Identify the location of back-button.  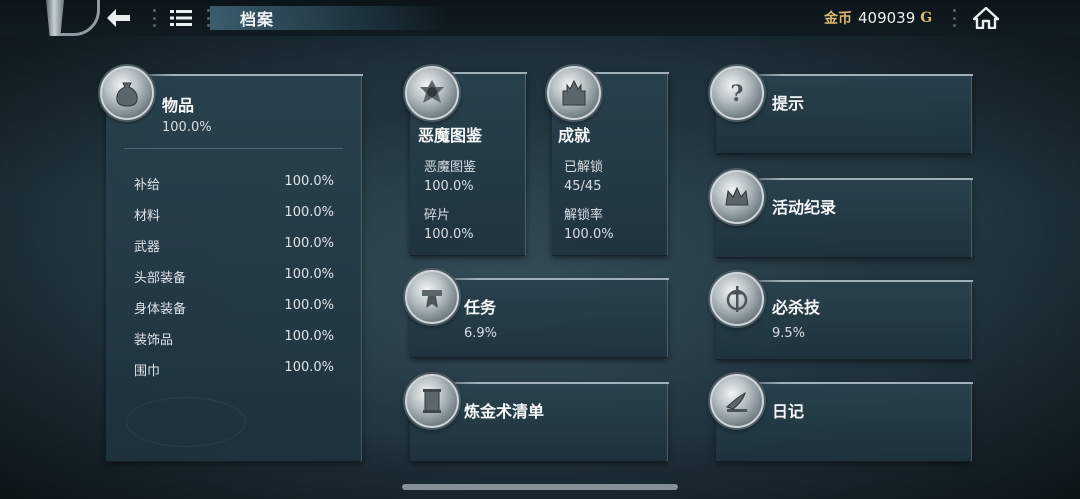
(119, 18).